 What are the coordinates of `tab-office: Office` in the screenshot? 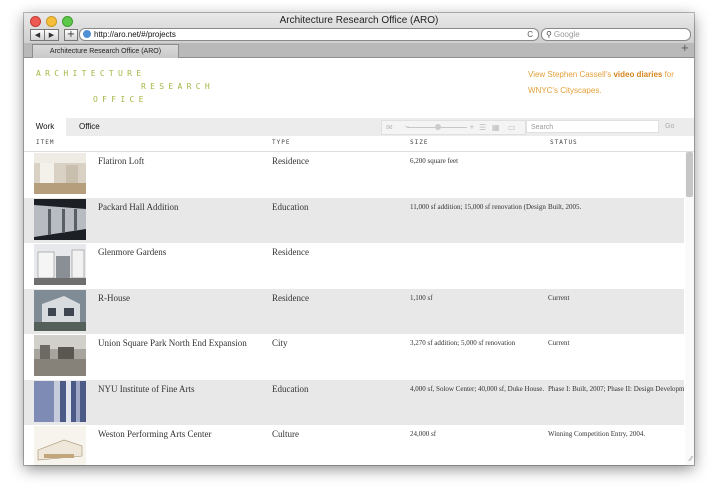 It's located at (89, 127).